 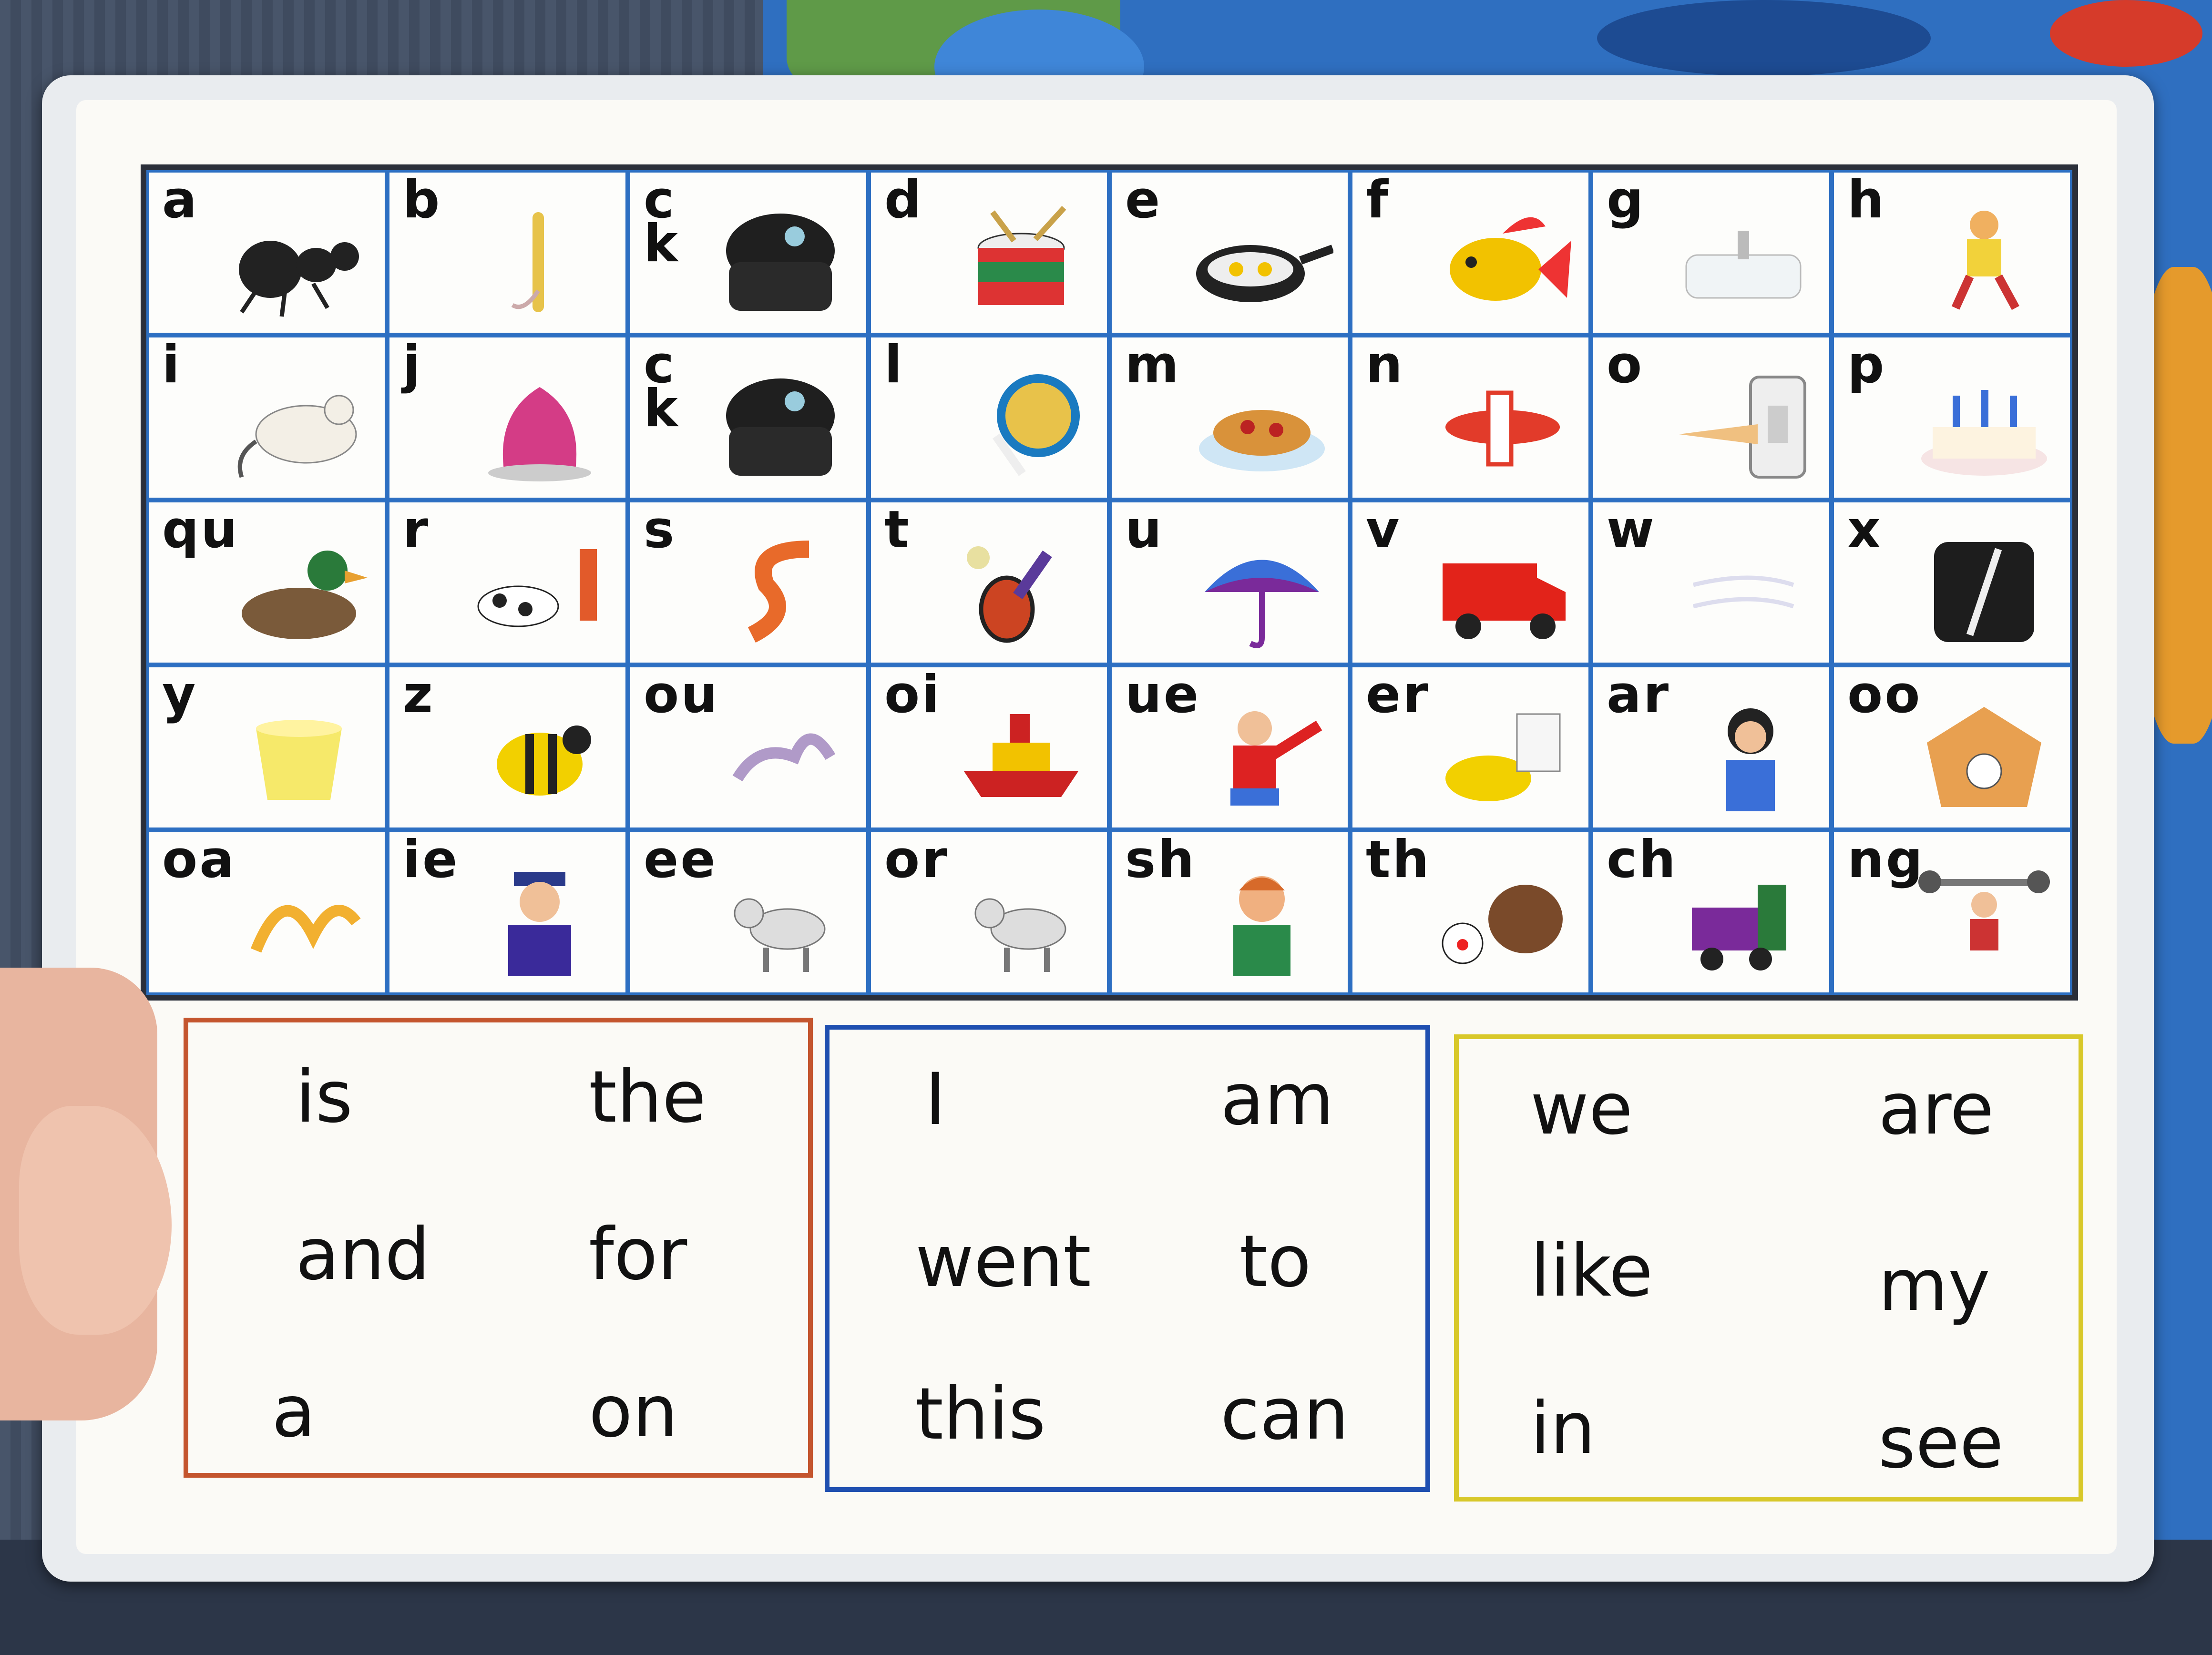 What do you see at coordinates (1941, 1443) in the screenshot?
I see `word: see` at bounding box center [1941, 1443].